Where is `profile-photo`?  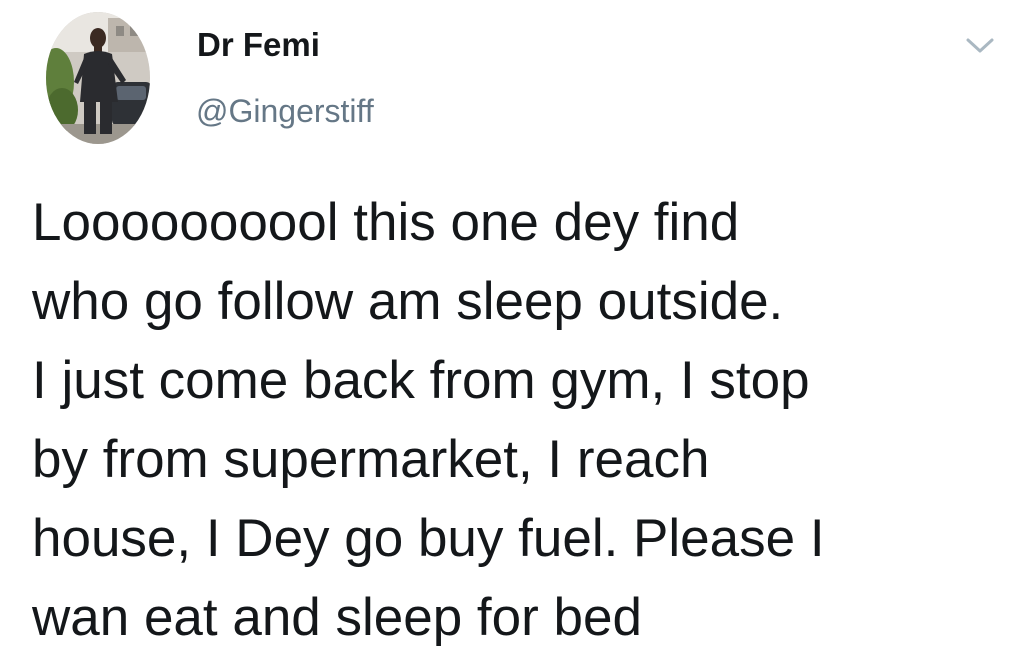
profile-photo is located at coordinates (98, 78).